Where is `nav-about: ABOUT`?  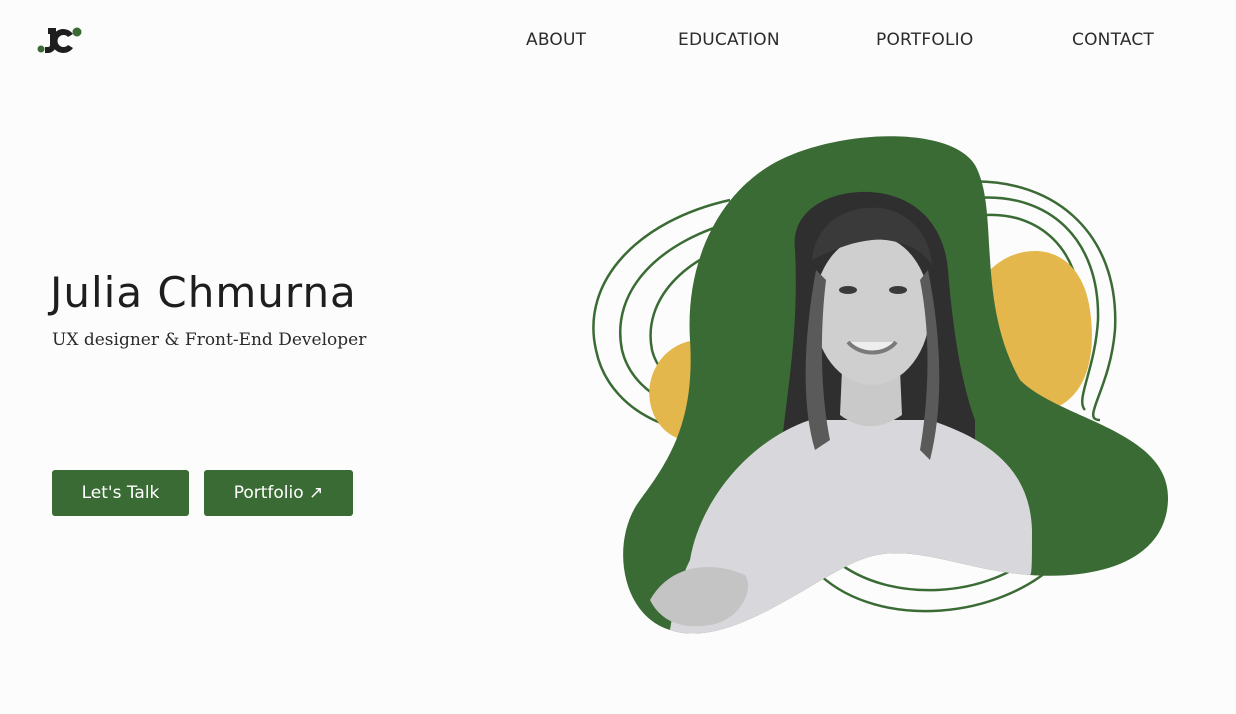 nav-about: ABOUT is located at coordinates (556, 40).